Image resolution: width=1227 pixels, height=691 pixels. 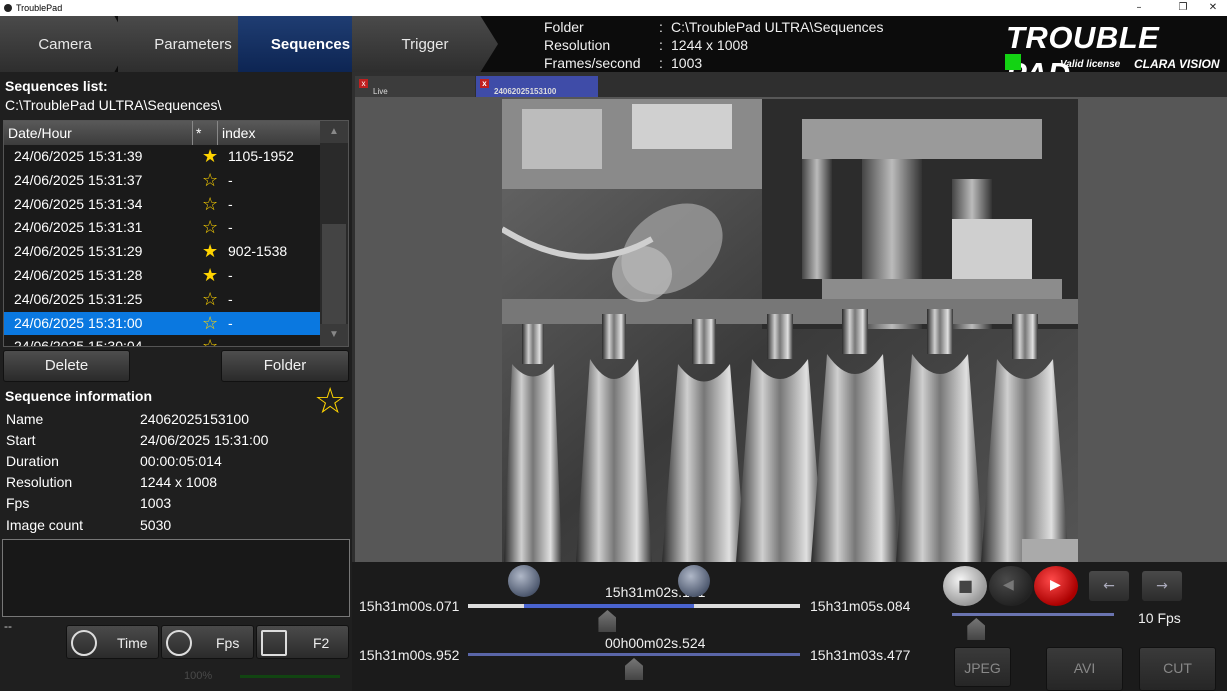 What do you see at coordinates (39, 482) in the screenshot?
I see `info-label-resolution: Resolution` at bounding box center [39, 482].